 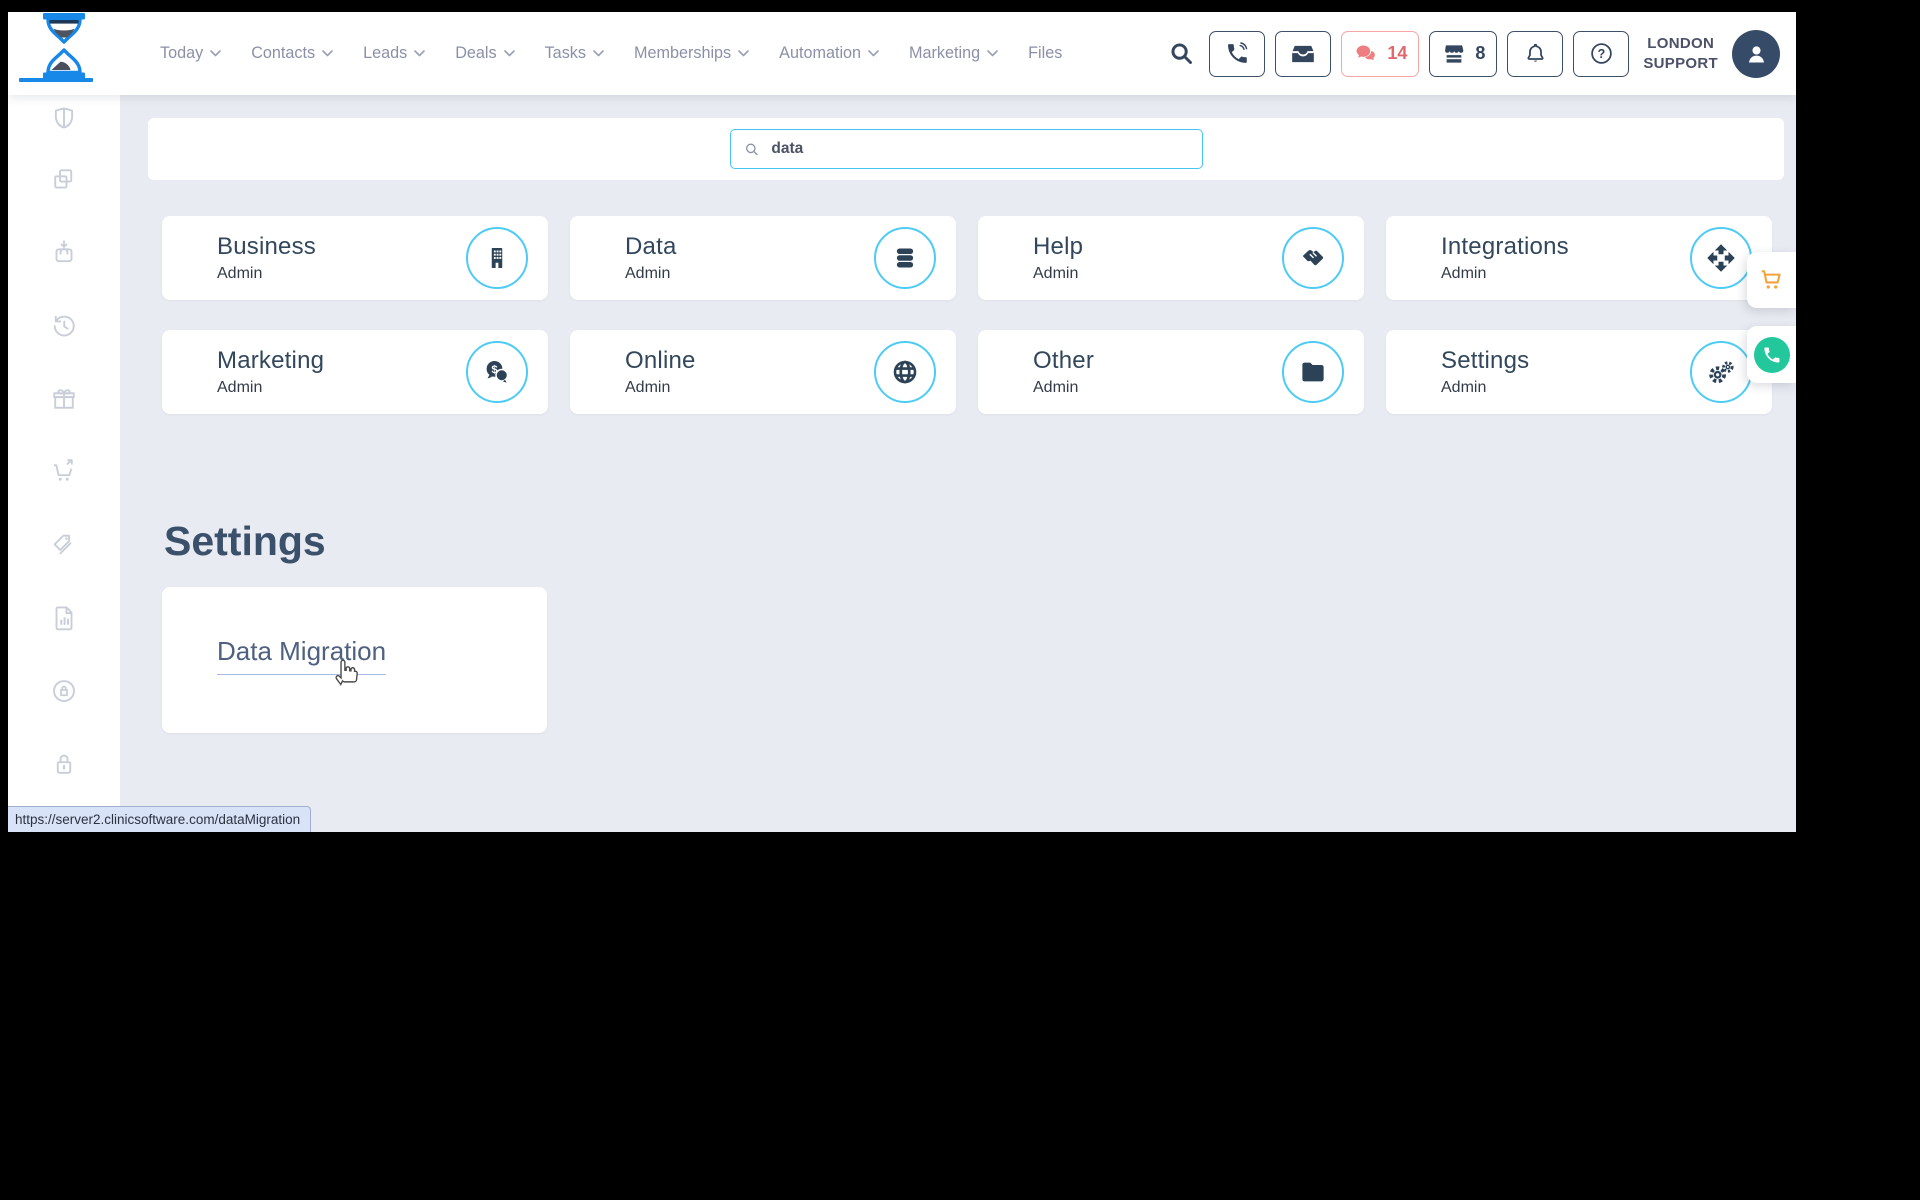 What do you see at coordinates (1397, 53) in the screenshot?
I see `chat-count-badge: 14` at bounding box center [1397, 53].